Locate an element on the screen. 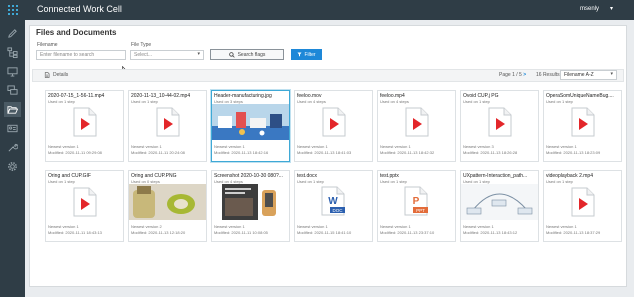 The width and height of the screenshot is (634, 297). filetype-select: Select... ▾ is located at coordinates (167, 55).